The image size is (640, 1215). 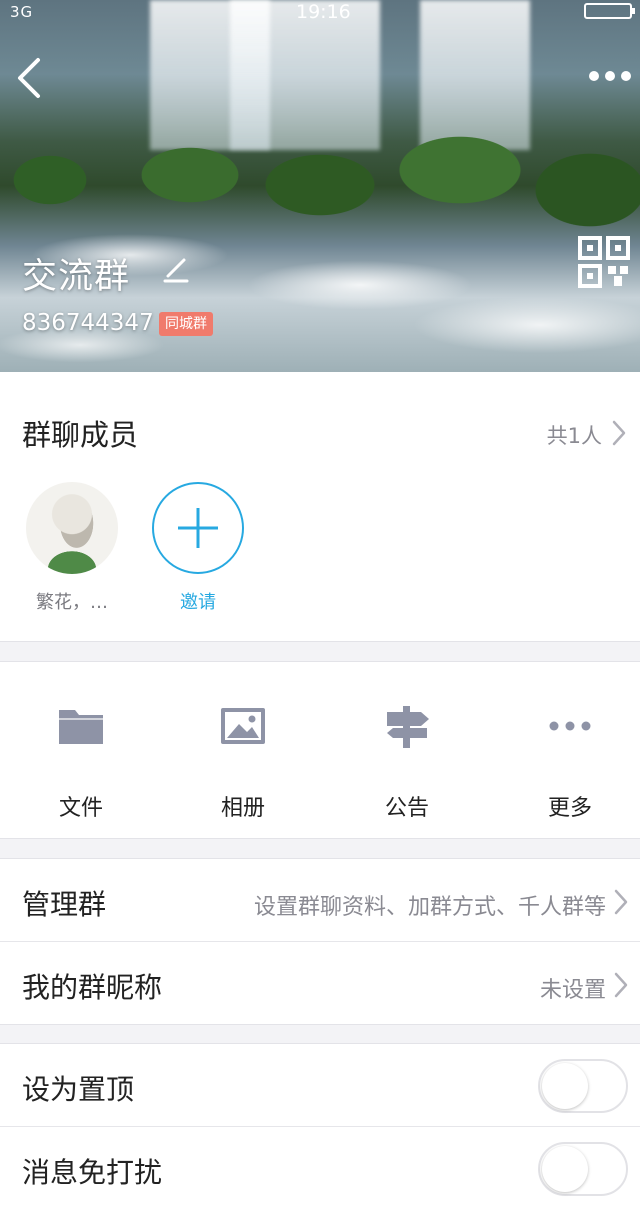 I want to click on manage-group-row: 管理群 设置群聊资料、加群方式、千人群等, so click(x=320, y=900).